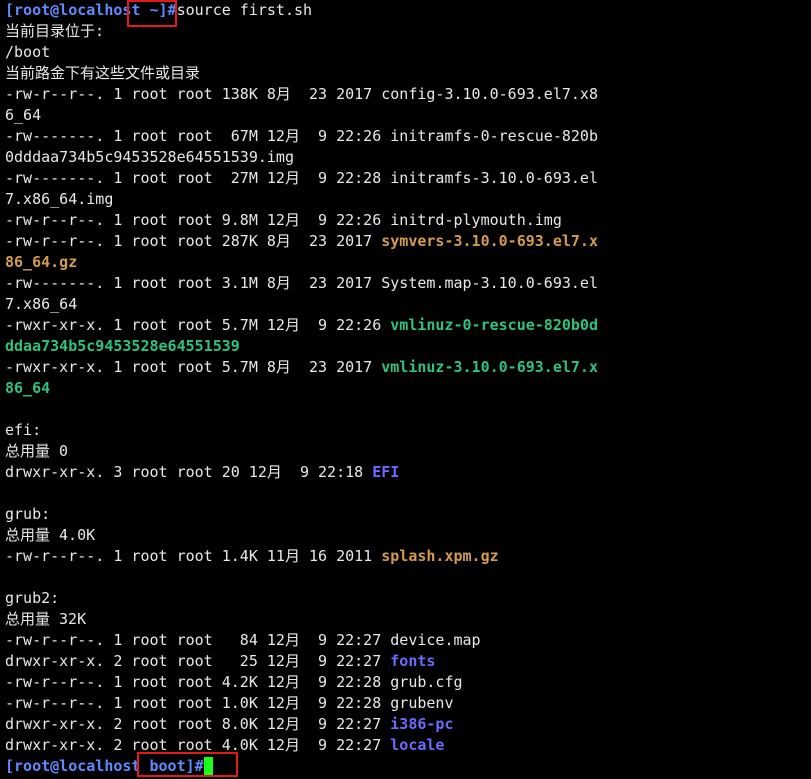  What do you see at coordinates (198, 136) in the screenshot?
I see `output-text: -rw-------. 1 root root 67M 12月 9 22:26` at bounding box center [198, 136].